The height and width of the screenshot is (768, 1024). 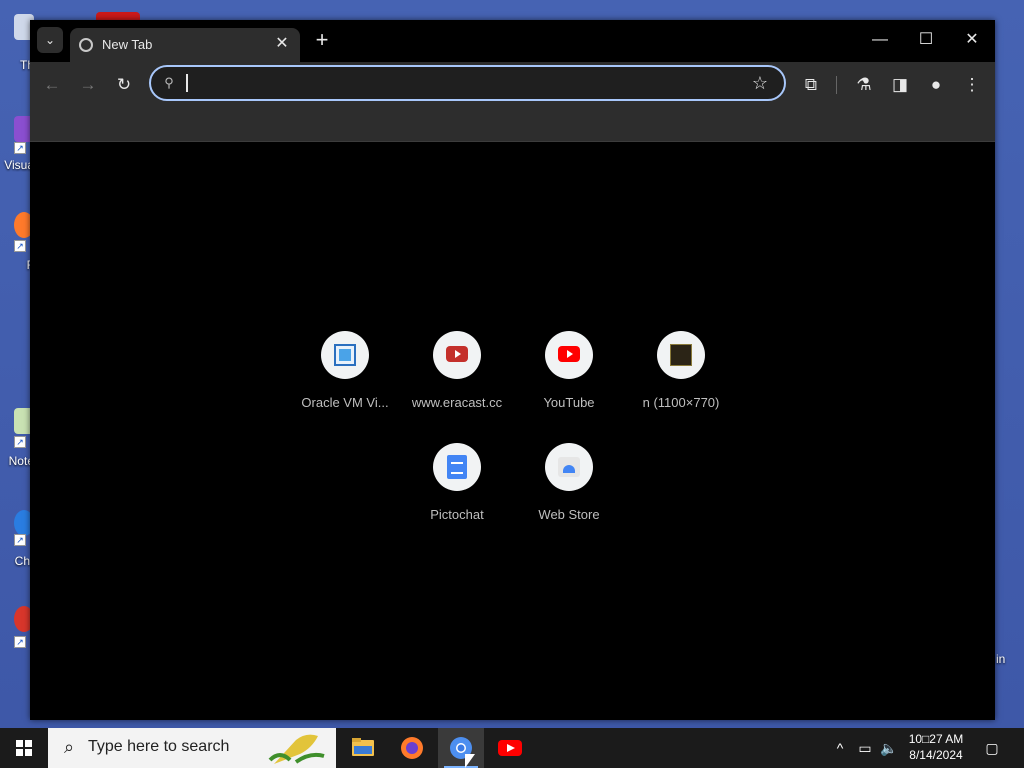 I want to click on taskbar-youtube, so click(x=510, y=748).